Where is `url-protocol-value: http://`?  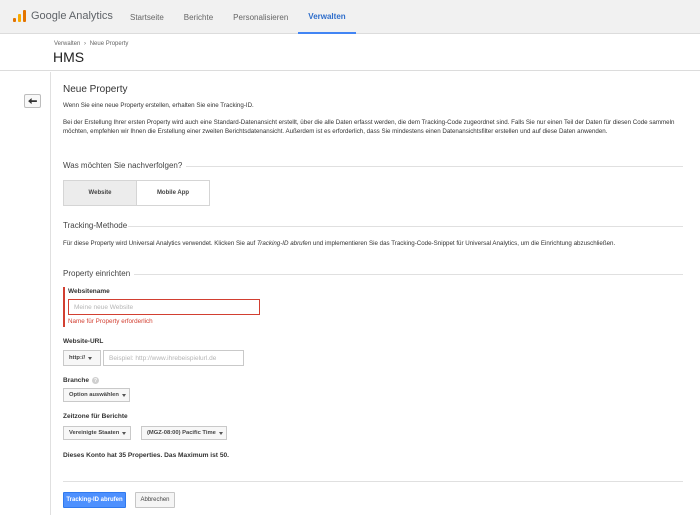
url-protocol-value: http:// is located at coordinates (77, 358).